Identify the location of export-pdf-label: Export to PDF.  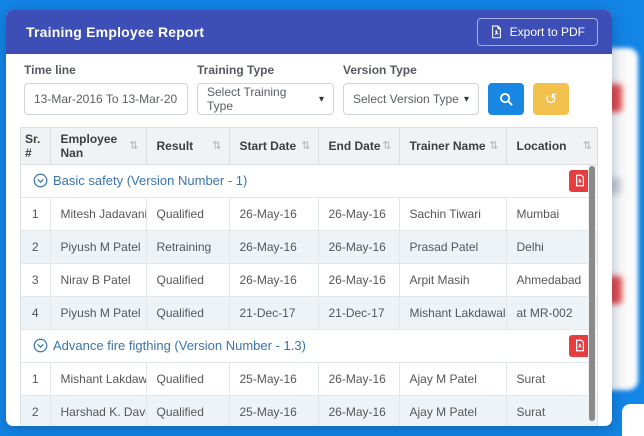
(547, 32).